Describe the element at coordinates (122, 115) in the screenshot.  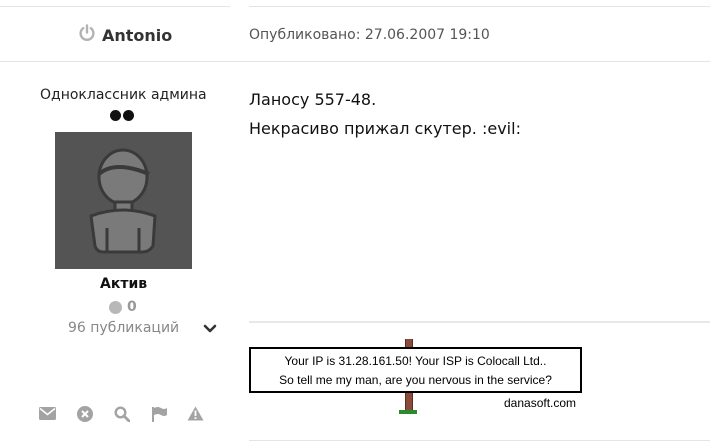
I see `rank-pips` at that location.